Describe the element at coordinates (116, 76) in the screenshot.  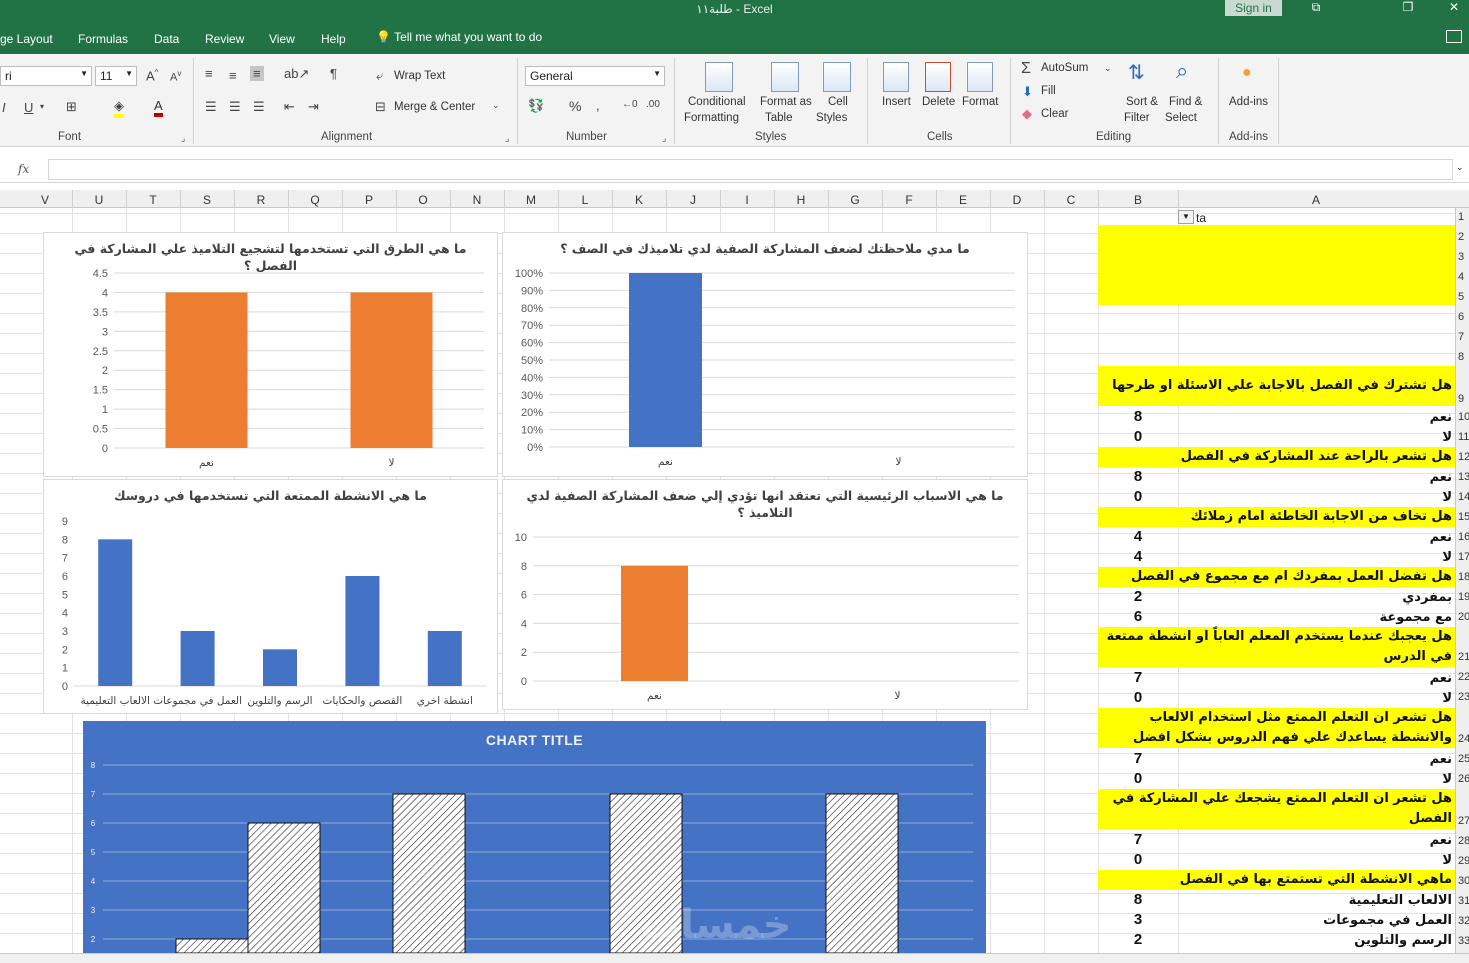
I see `font-size-box: 11 ▼` at that location.